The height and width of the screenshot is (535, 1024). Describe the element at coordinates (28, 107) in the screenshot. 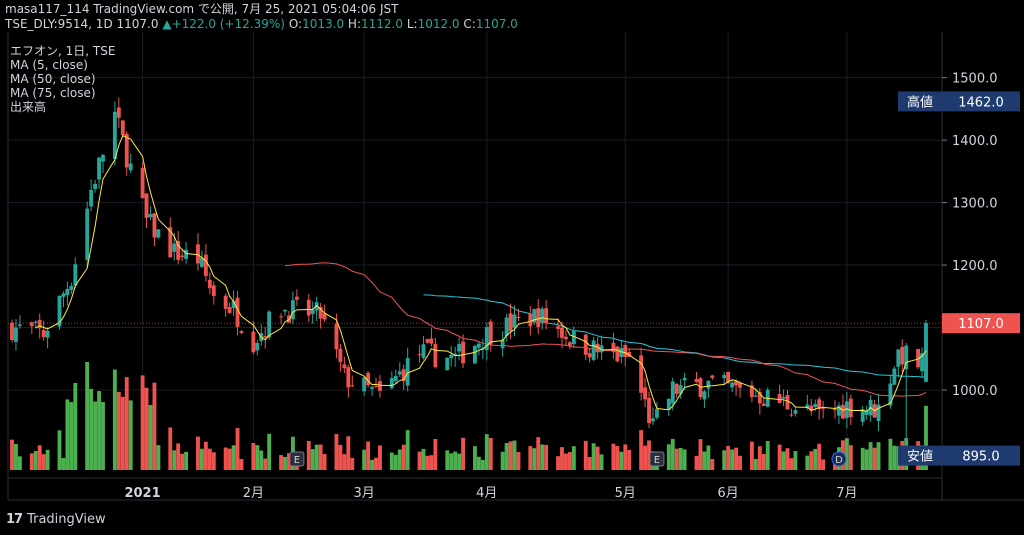

I see `legend-volume: 出来高` at that location.